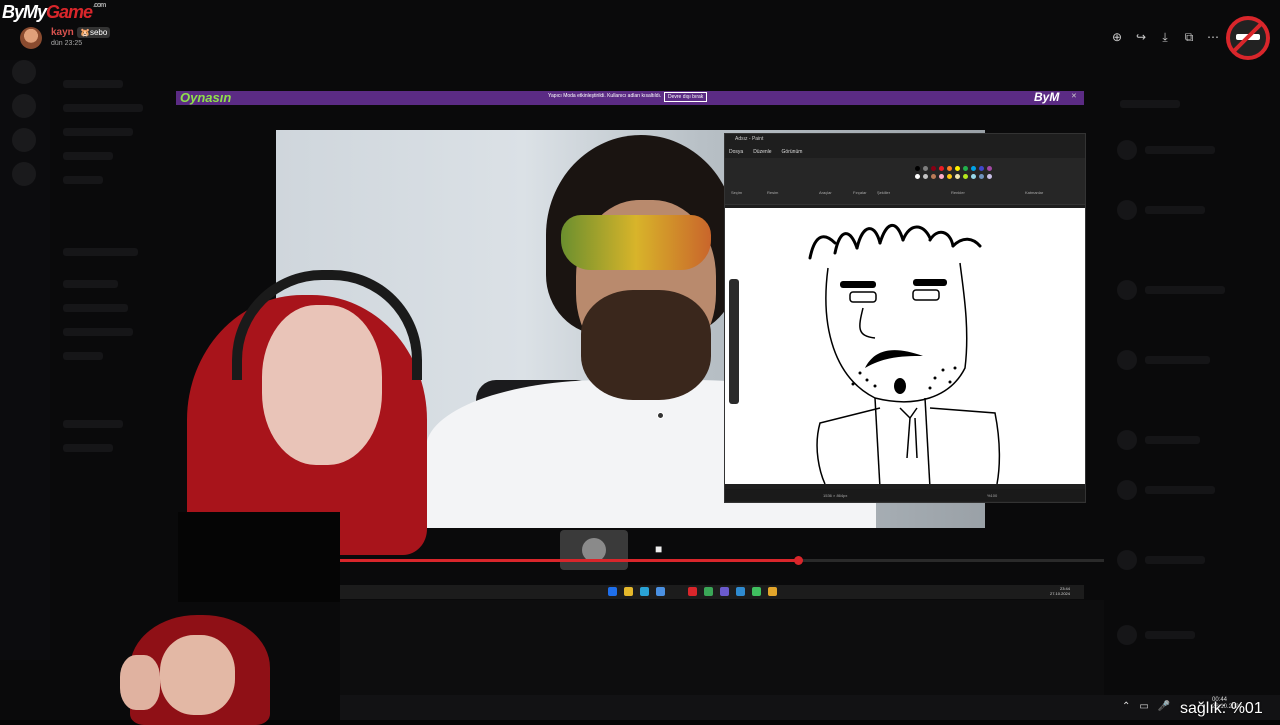 This screenshot has width=1280, height=725. Describe the element at coordinates (1192, 380) in the screenshot. I see `member-list` at that location.